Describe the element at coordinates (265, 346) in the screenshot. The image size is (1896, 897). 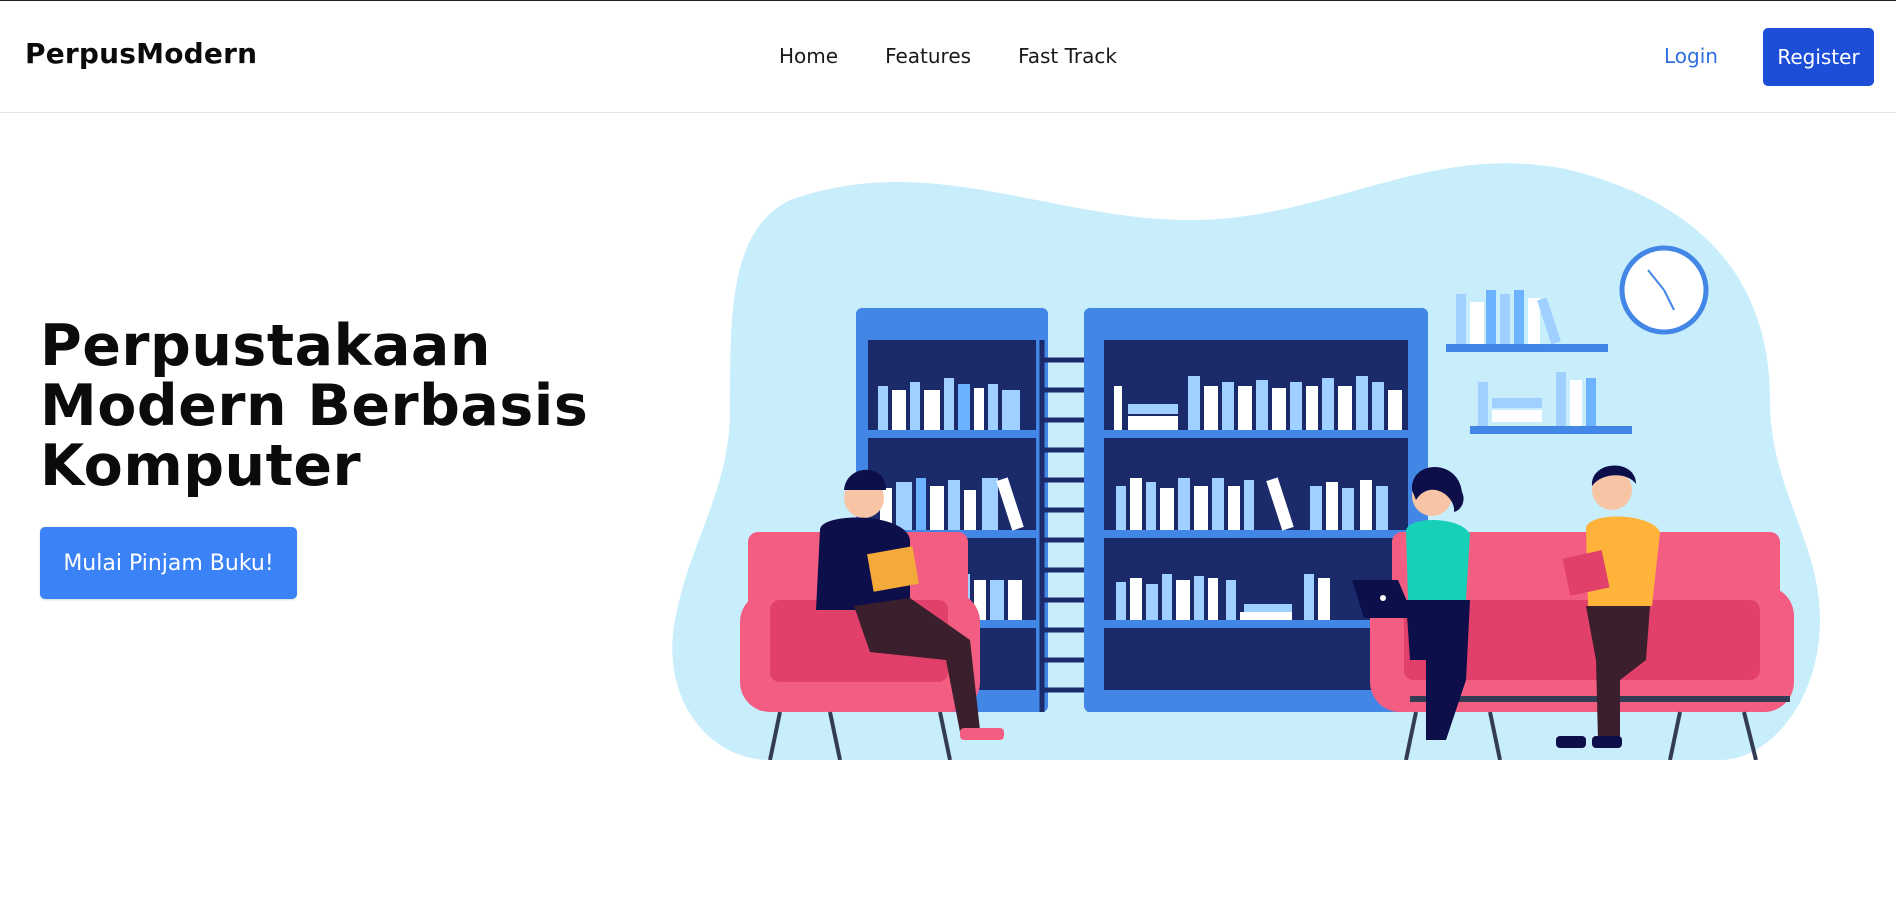
I see `hero-title-line: Perpustakaan` at that location.